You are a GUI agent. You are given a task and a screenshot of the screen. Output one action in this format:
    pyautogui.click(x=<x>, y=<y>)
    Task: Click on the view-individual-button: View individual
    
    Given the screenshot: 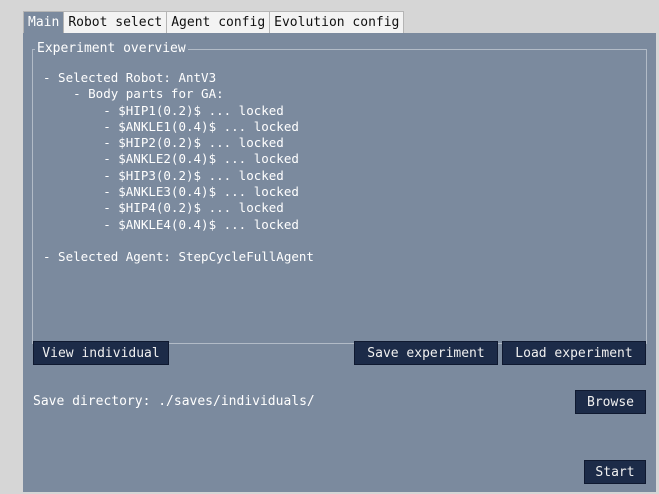 What is the action you would take?
    pyautogui.click(x=101, y=353)
    